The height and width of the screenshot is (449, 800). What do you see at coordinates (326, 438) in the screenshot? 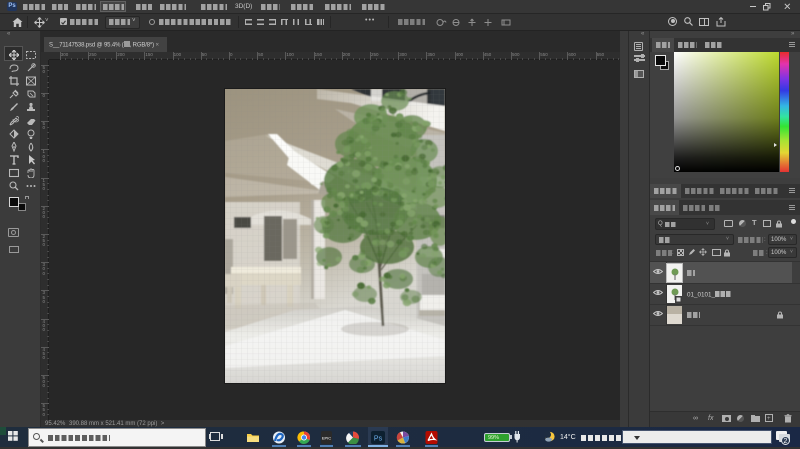
I see `svg-text: EPIC` at bounding box center [326, 438].